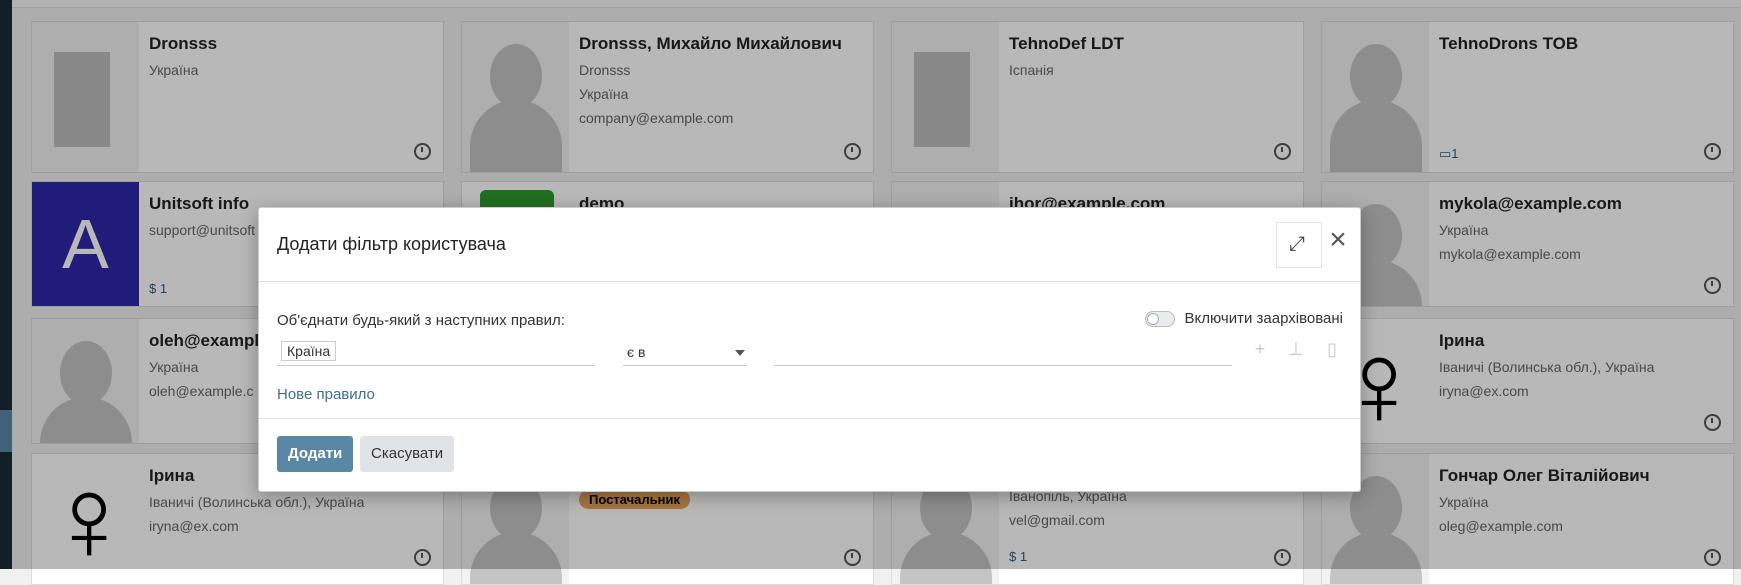 Image resolution: width=1741 pixels, height=585 pixels. I want to click on rule-field-value: Країна, so click(309, 351).